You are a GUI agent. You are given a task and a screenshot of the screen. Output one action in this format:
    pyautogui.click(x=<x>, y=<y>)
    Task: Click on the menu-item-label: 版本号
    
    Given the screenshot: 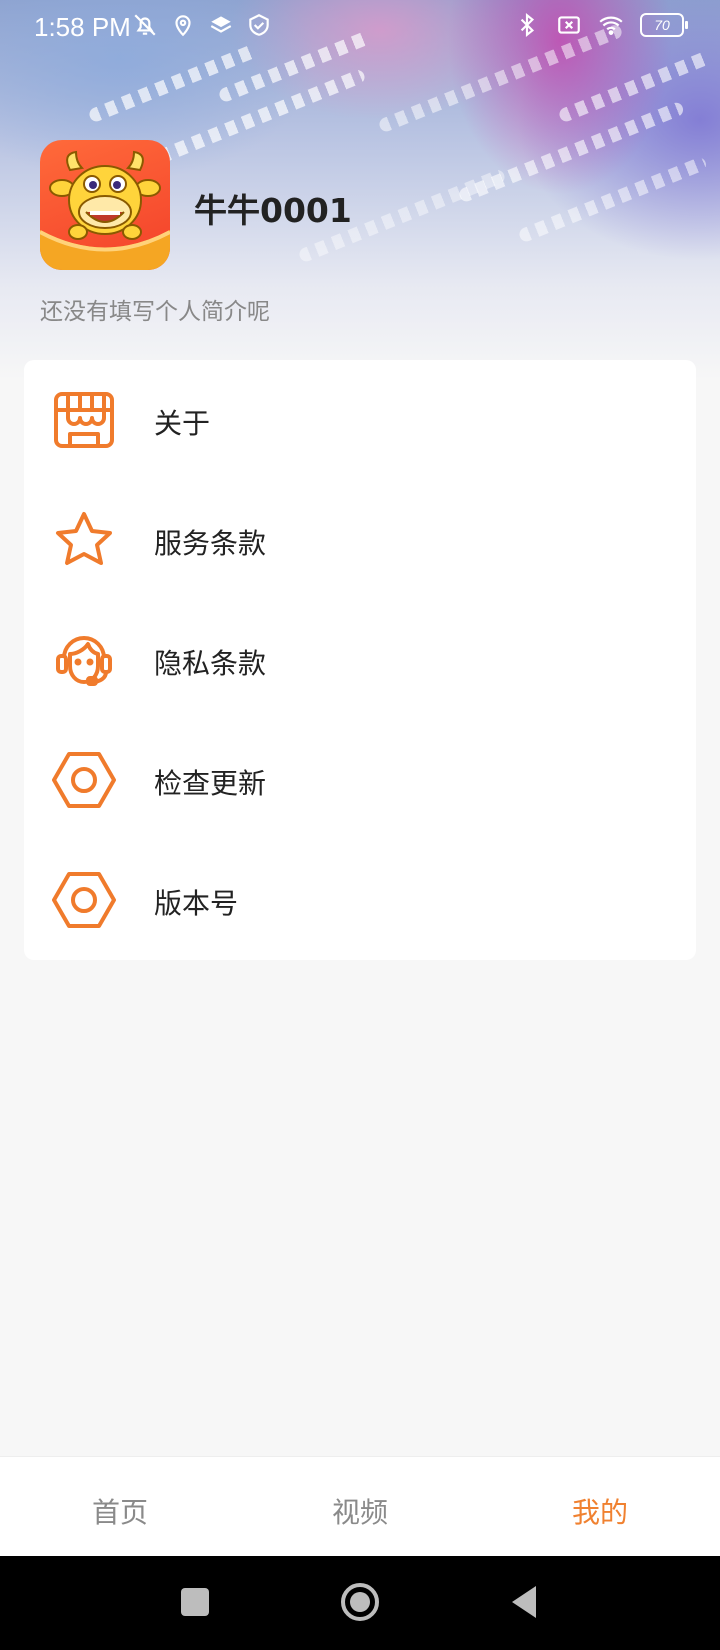 What is the action you would take?
    pyautogui.click(x=196, y=903)
    